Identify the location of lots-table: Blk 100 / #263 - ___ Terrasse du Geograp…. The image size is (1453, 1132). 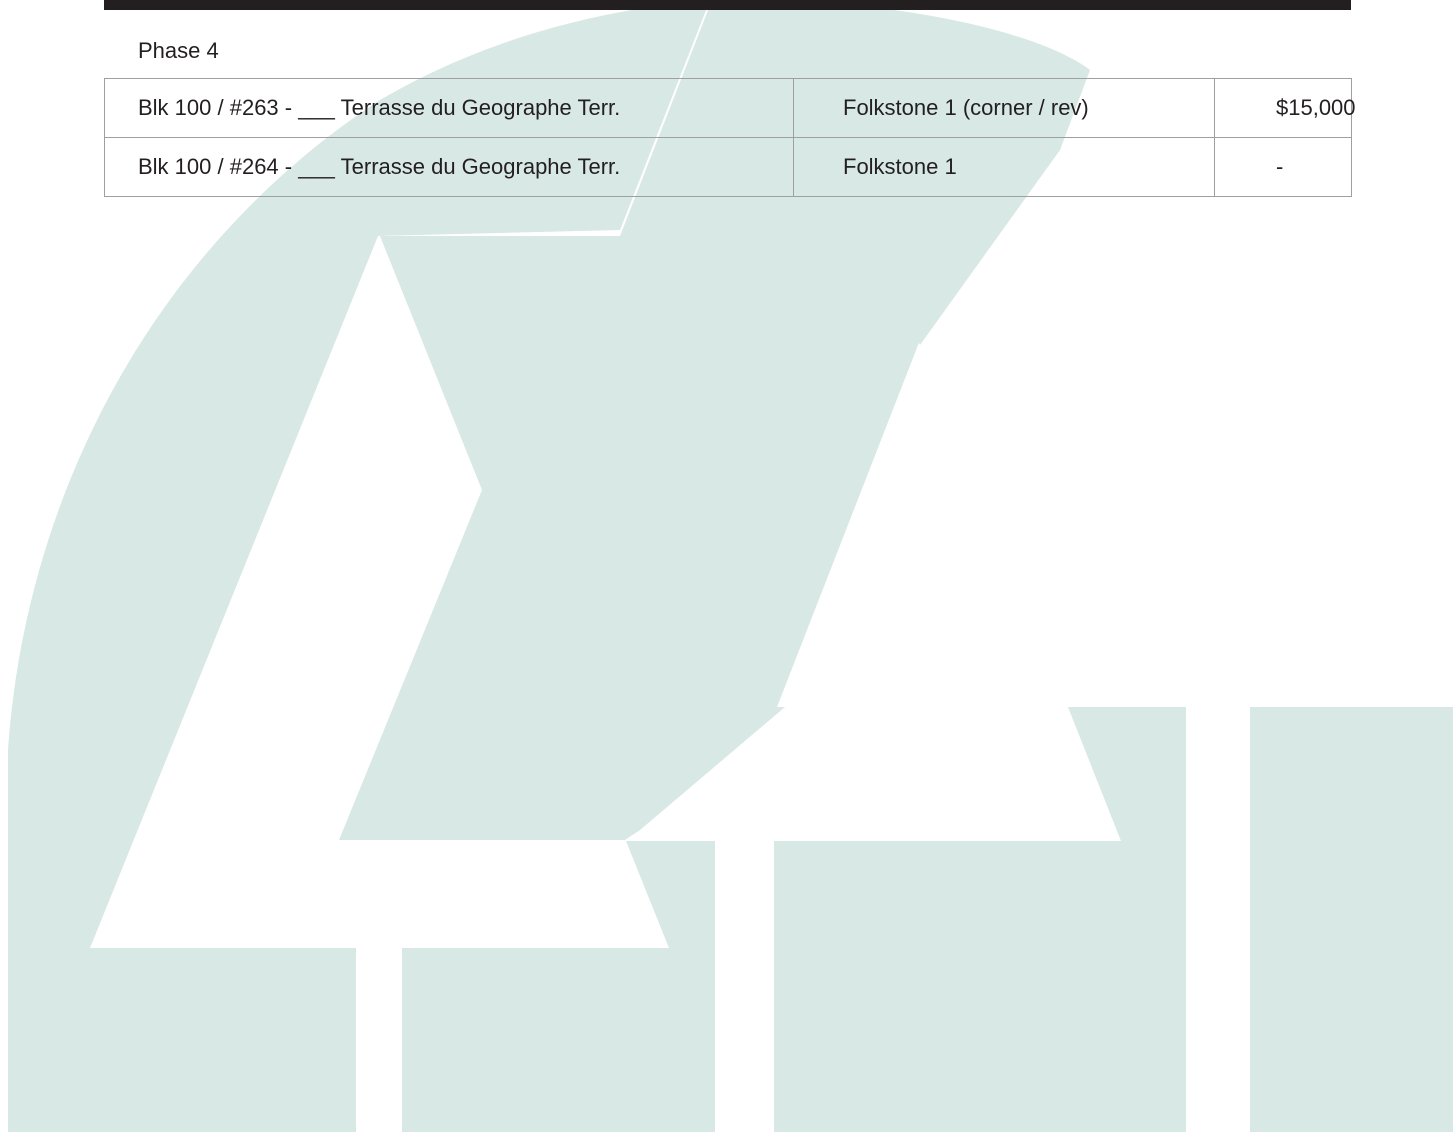
(730, 137).